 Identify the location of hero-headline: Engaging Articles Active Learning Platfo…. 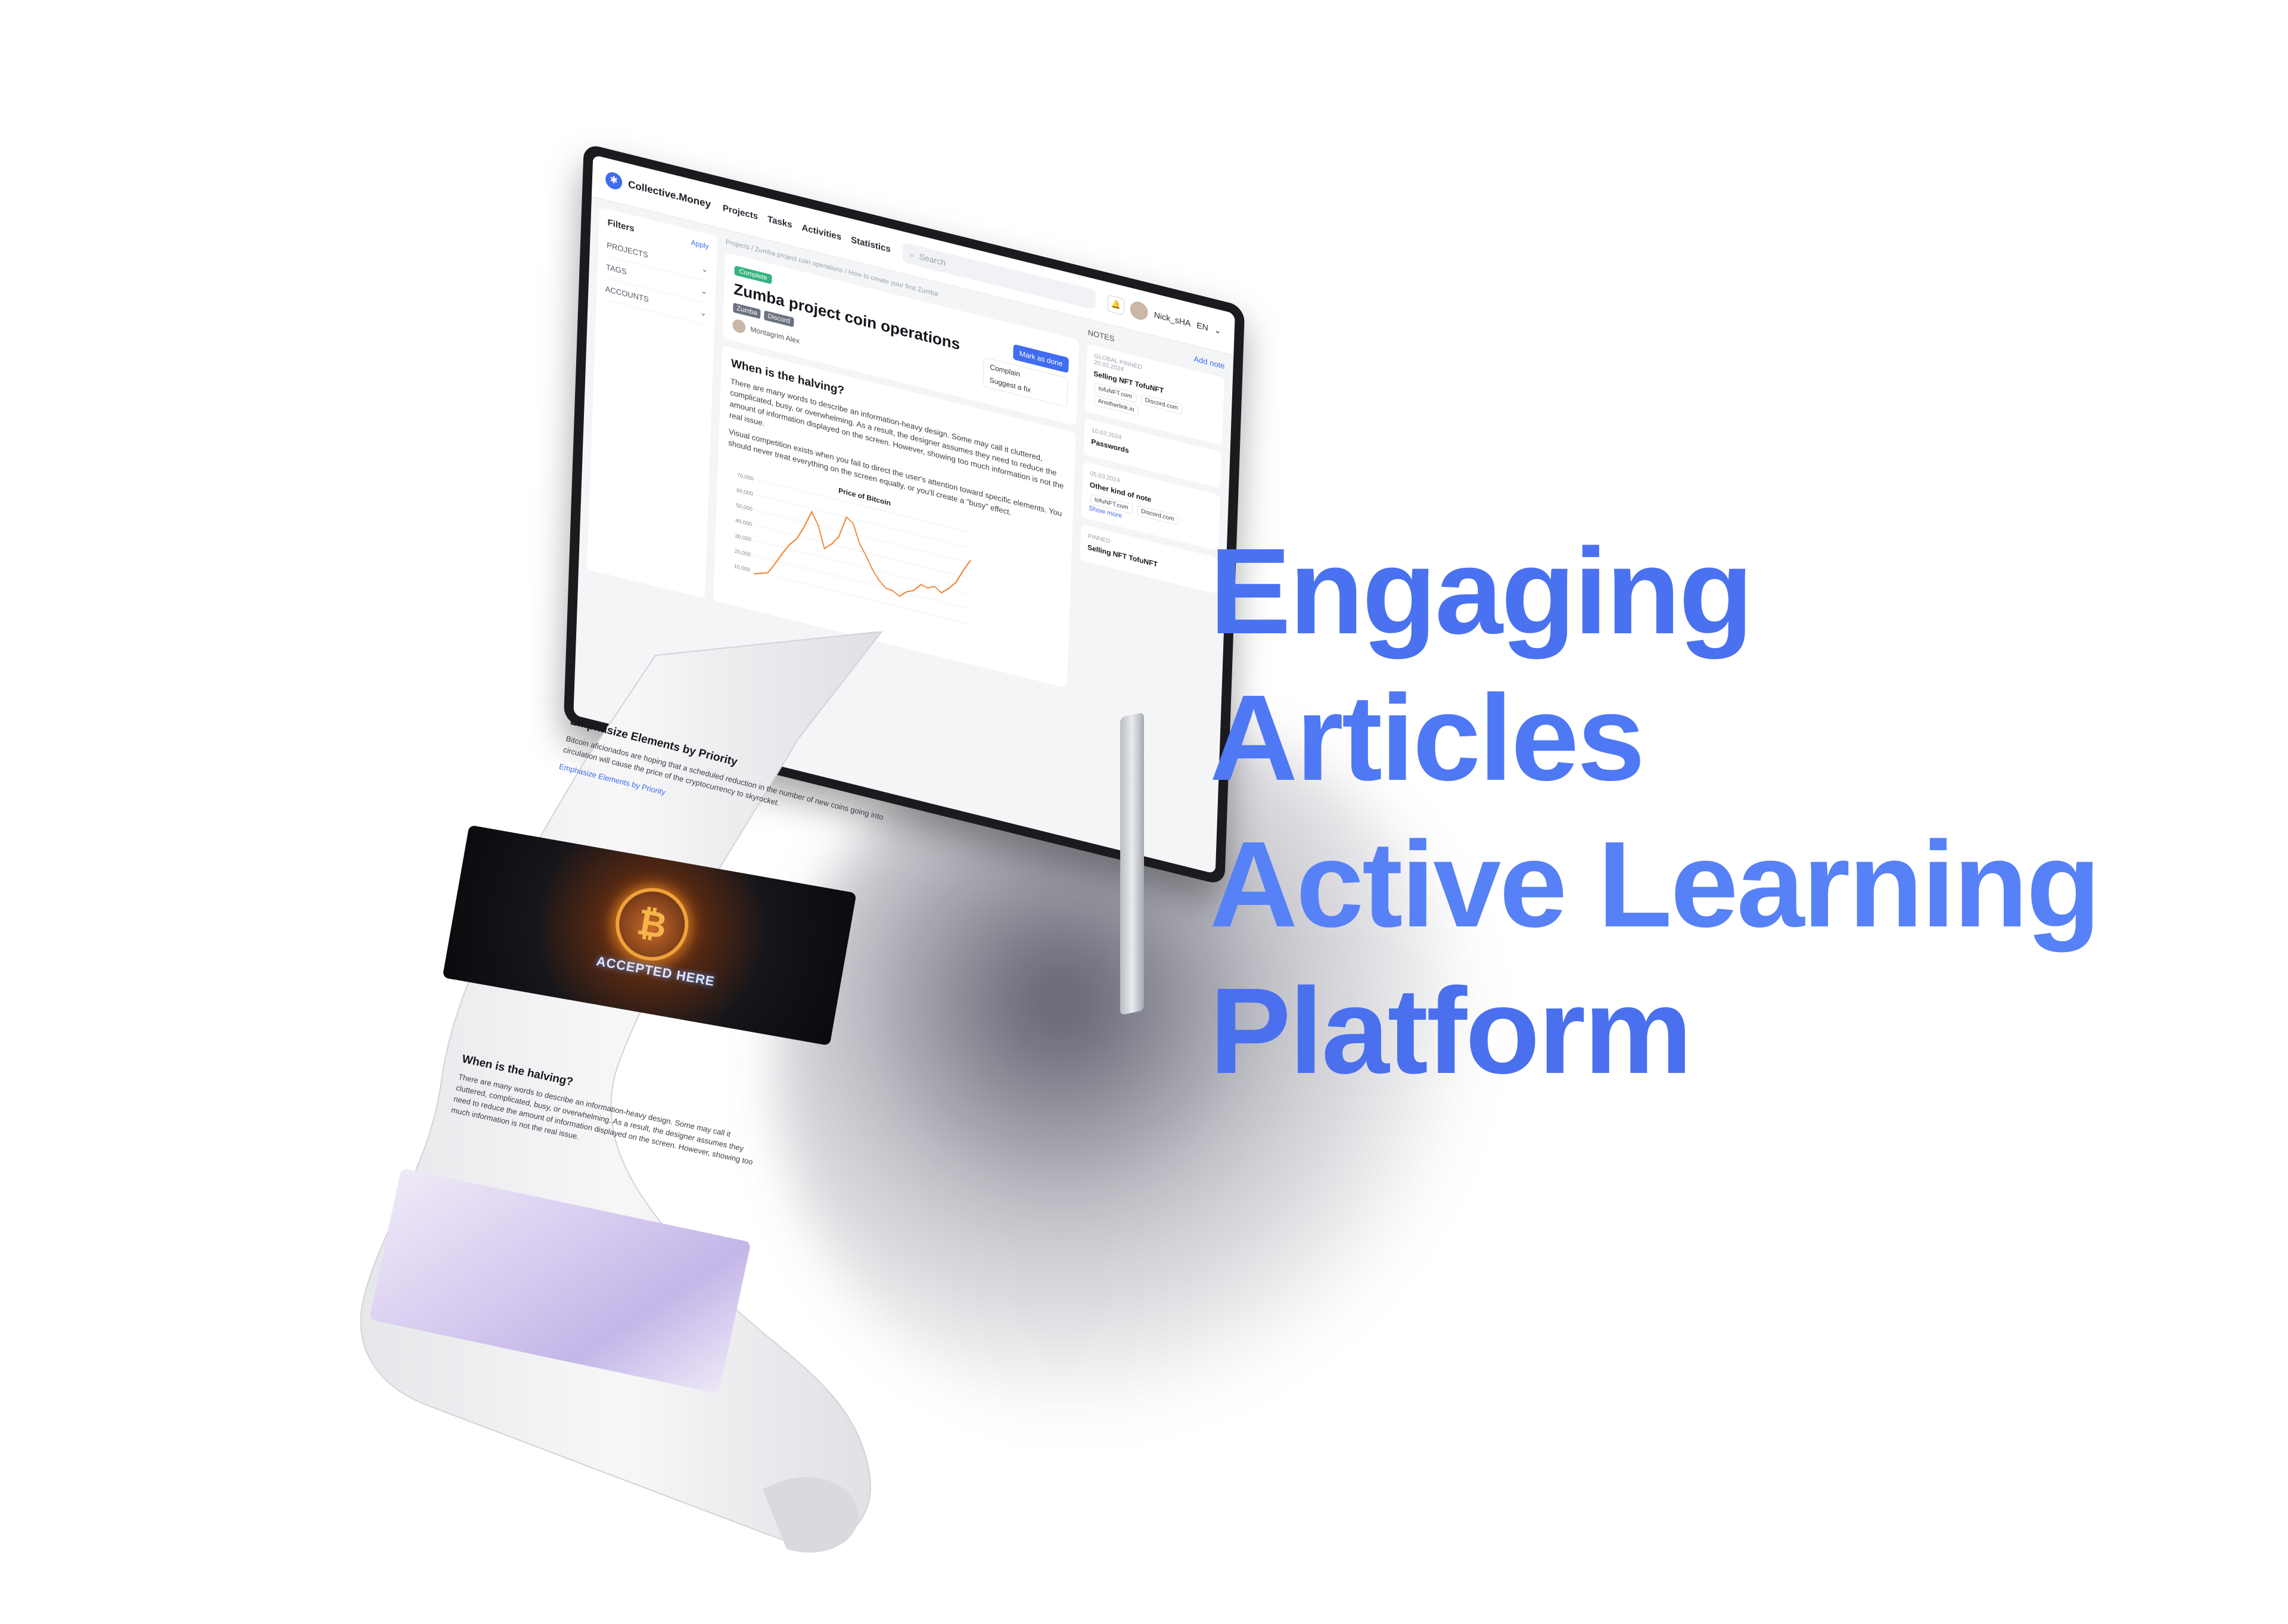
(1655, 811).